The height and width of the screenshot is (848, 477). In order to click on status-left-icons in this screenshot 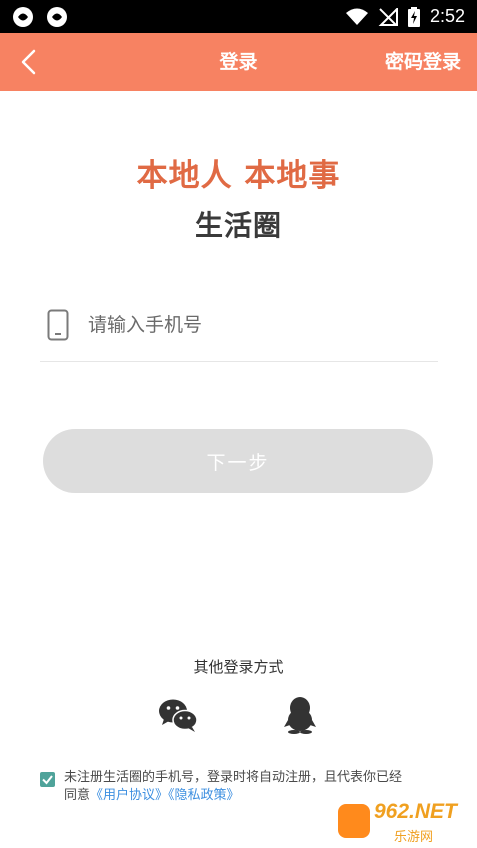, I will do `click(40, 17)`.